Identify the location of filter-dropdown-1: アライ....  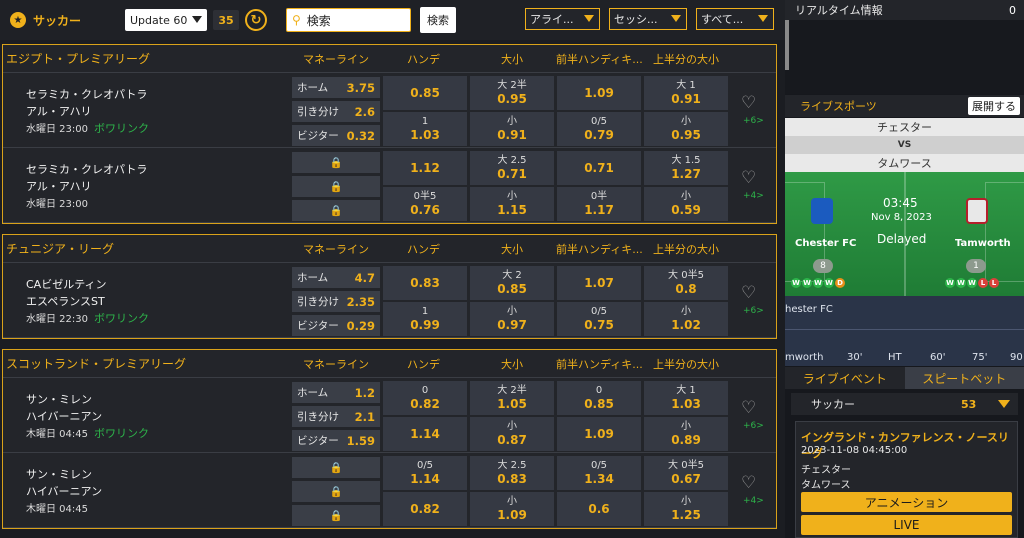
(562, 19).